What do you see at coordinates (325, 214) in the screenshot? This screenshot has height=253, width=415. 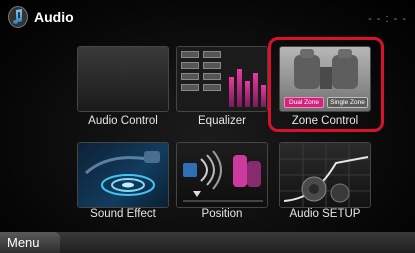 I see `audio-setup-label: Audio SETUP` at bounding box center [325, 214].